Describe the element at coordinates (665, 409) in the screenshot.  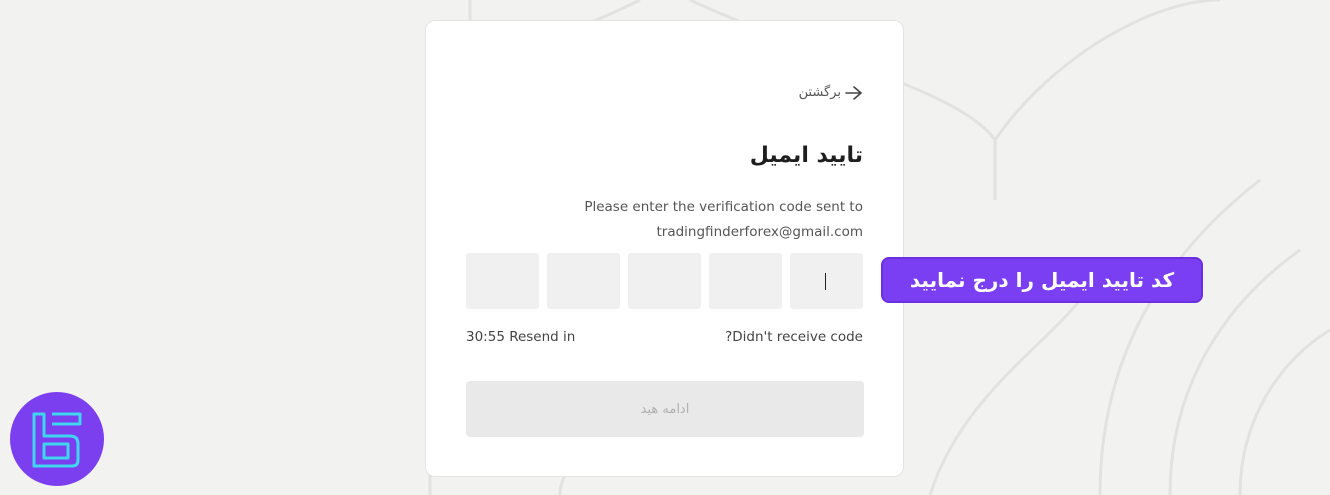
I see `continue-button: ادامه هید` at that location.